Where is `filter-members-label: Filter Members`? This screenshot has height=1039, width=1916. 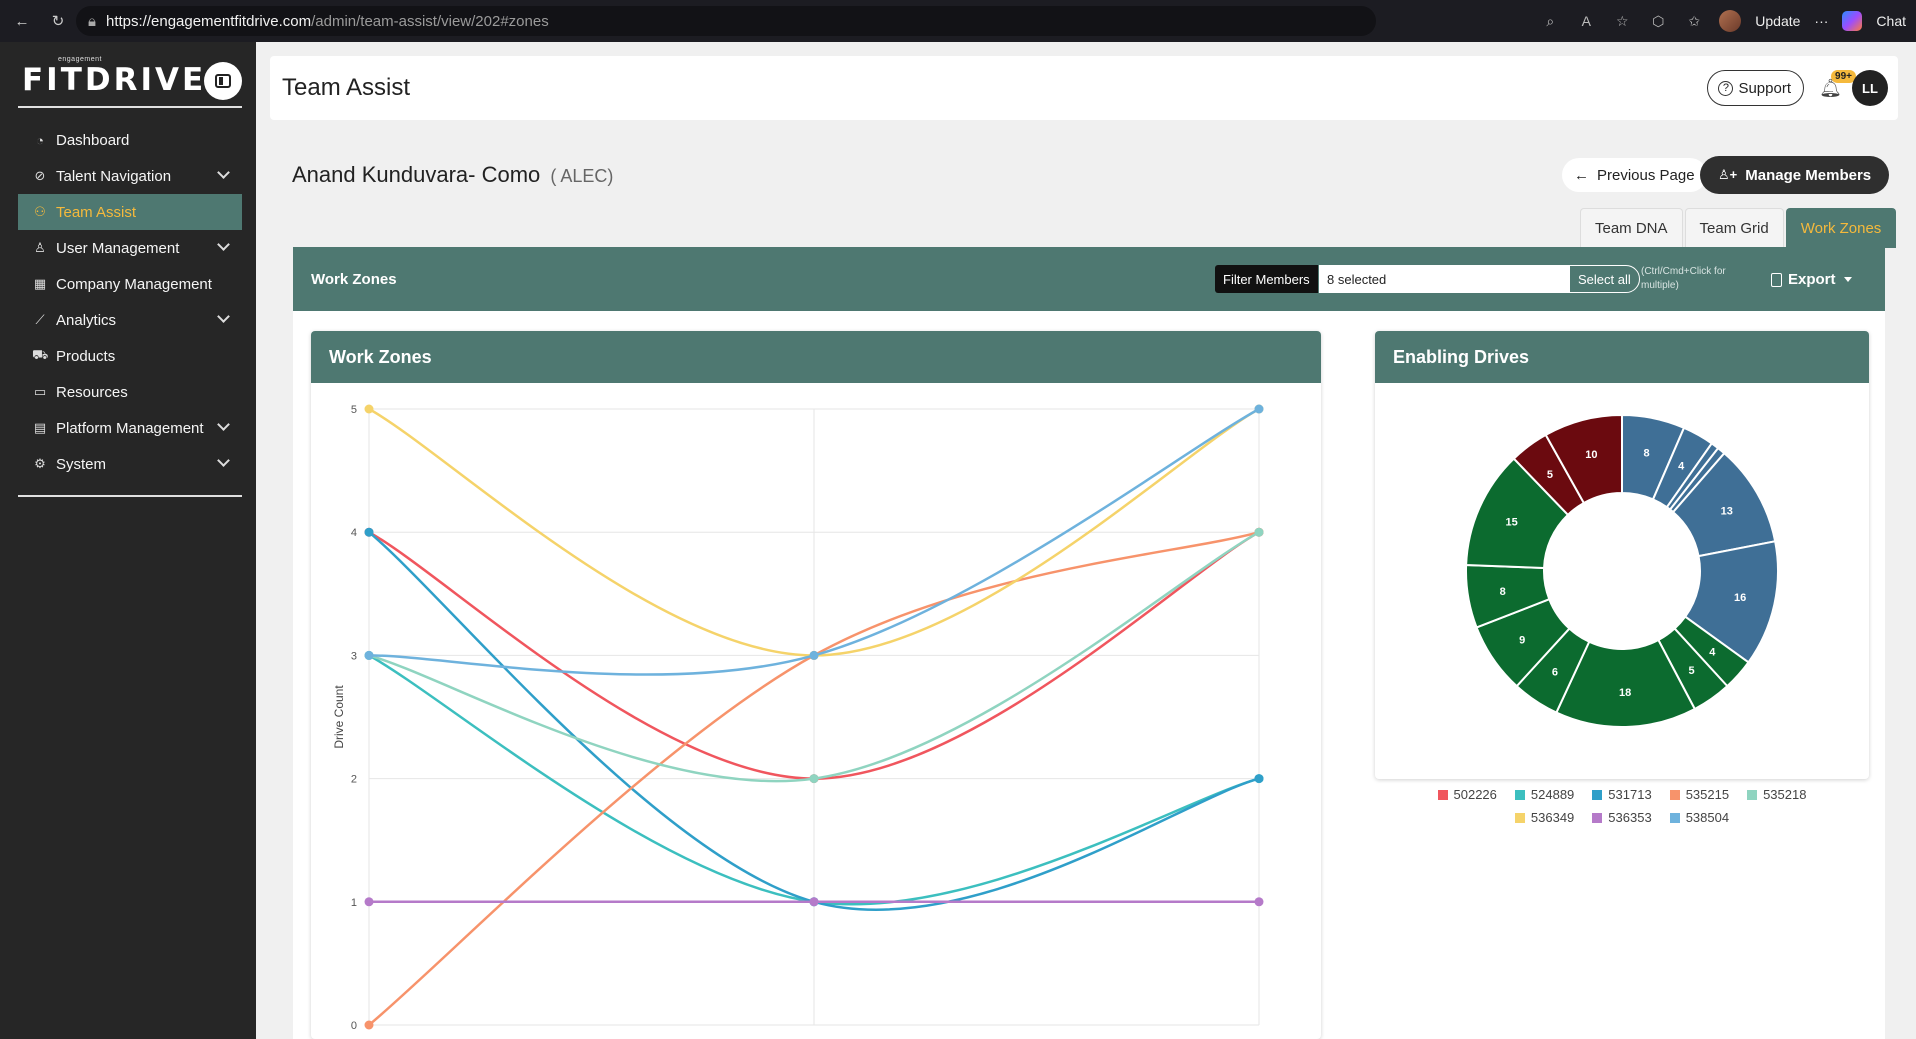
filter-members-label: Filter Members is located at coordinates (1266, 279).